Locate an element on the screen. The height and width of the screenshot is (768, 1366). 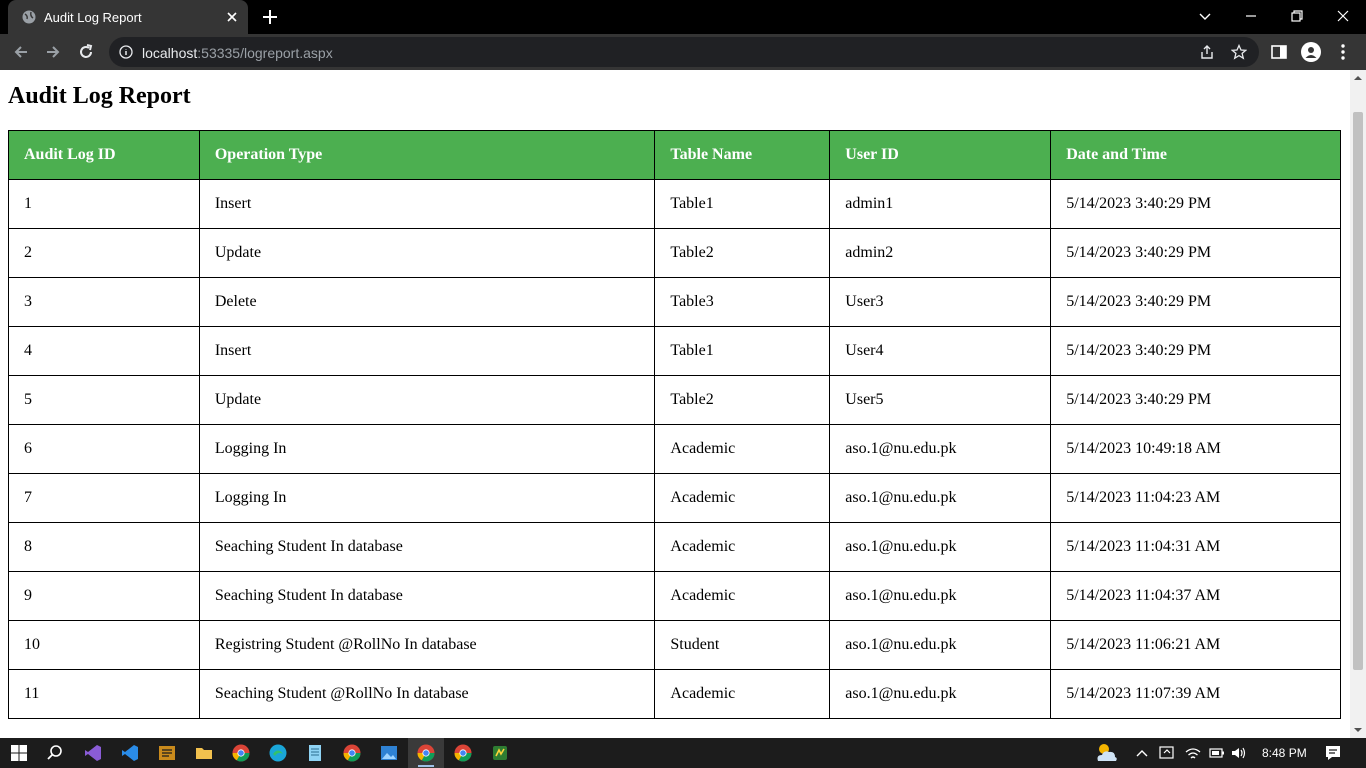
cell-audit-log-id: 4 is located at coordinates (104, 351).